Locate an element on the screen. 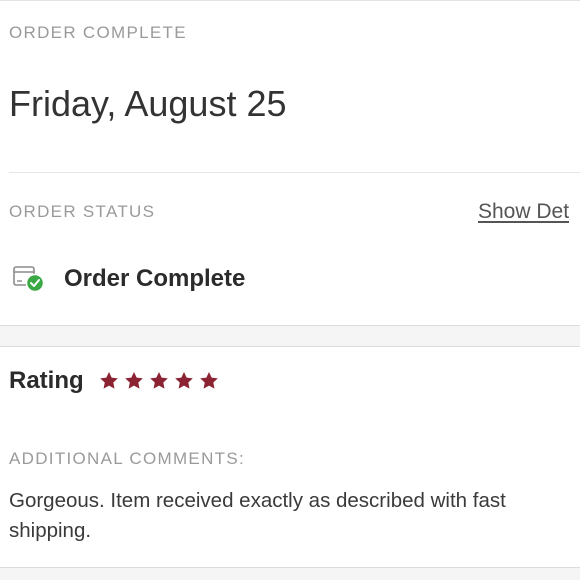 The width and height of the screenshot is (580, 580). star-rating is located at coordinates (160, 381).